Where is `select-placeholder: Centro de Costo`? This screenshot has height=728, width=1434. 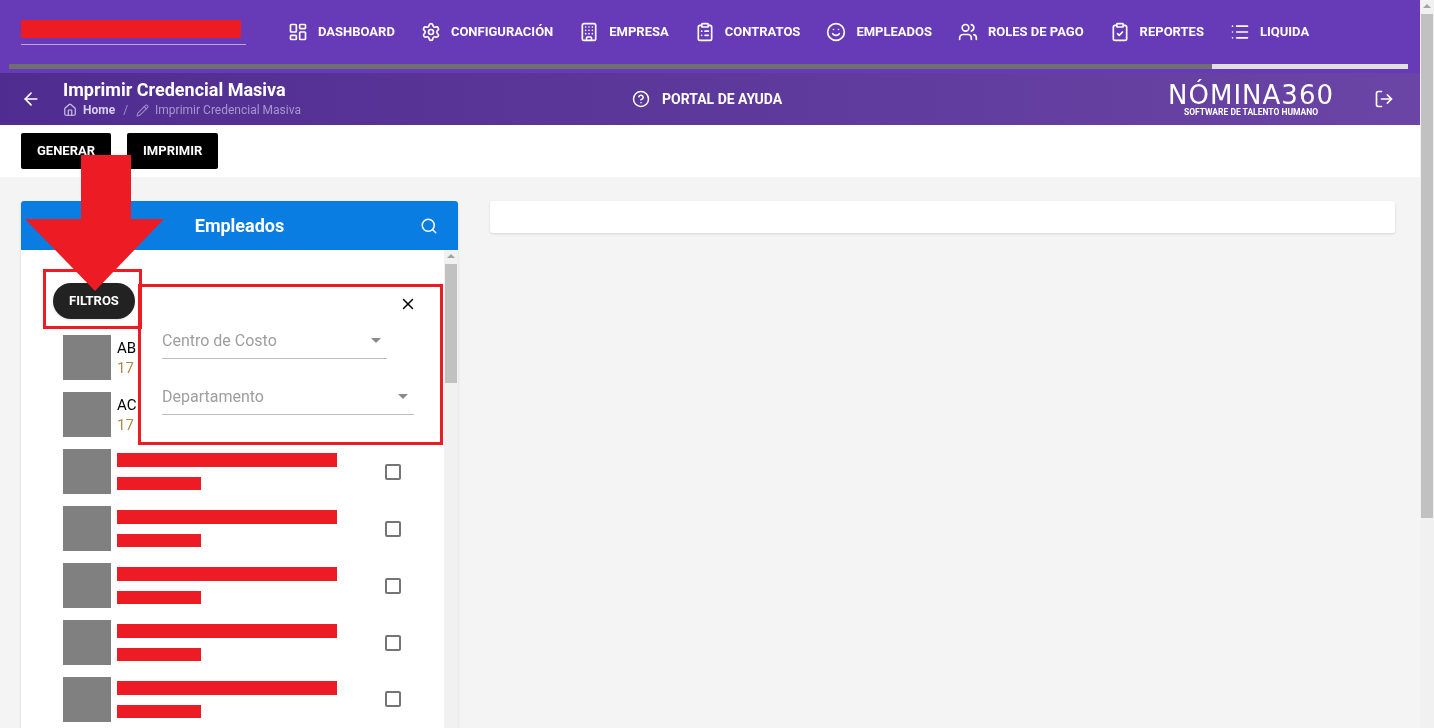
select-placeholder: Centro de Costo is located at coordinates (219, 340).